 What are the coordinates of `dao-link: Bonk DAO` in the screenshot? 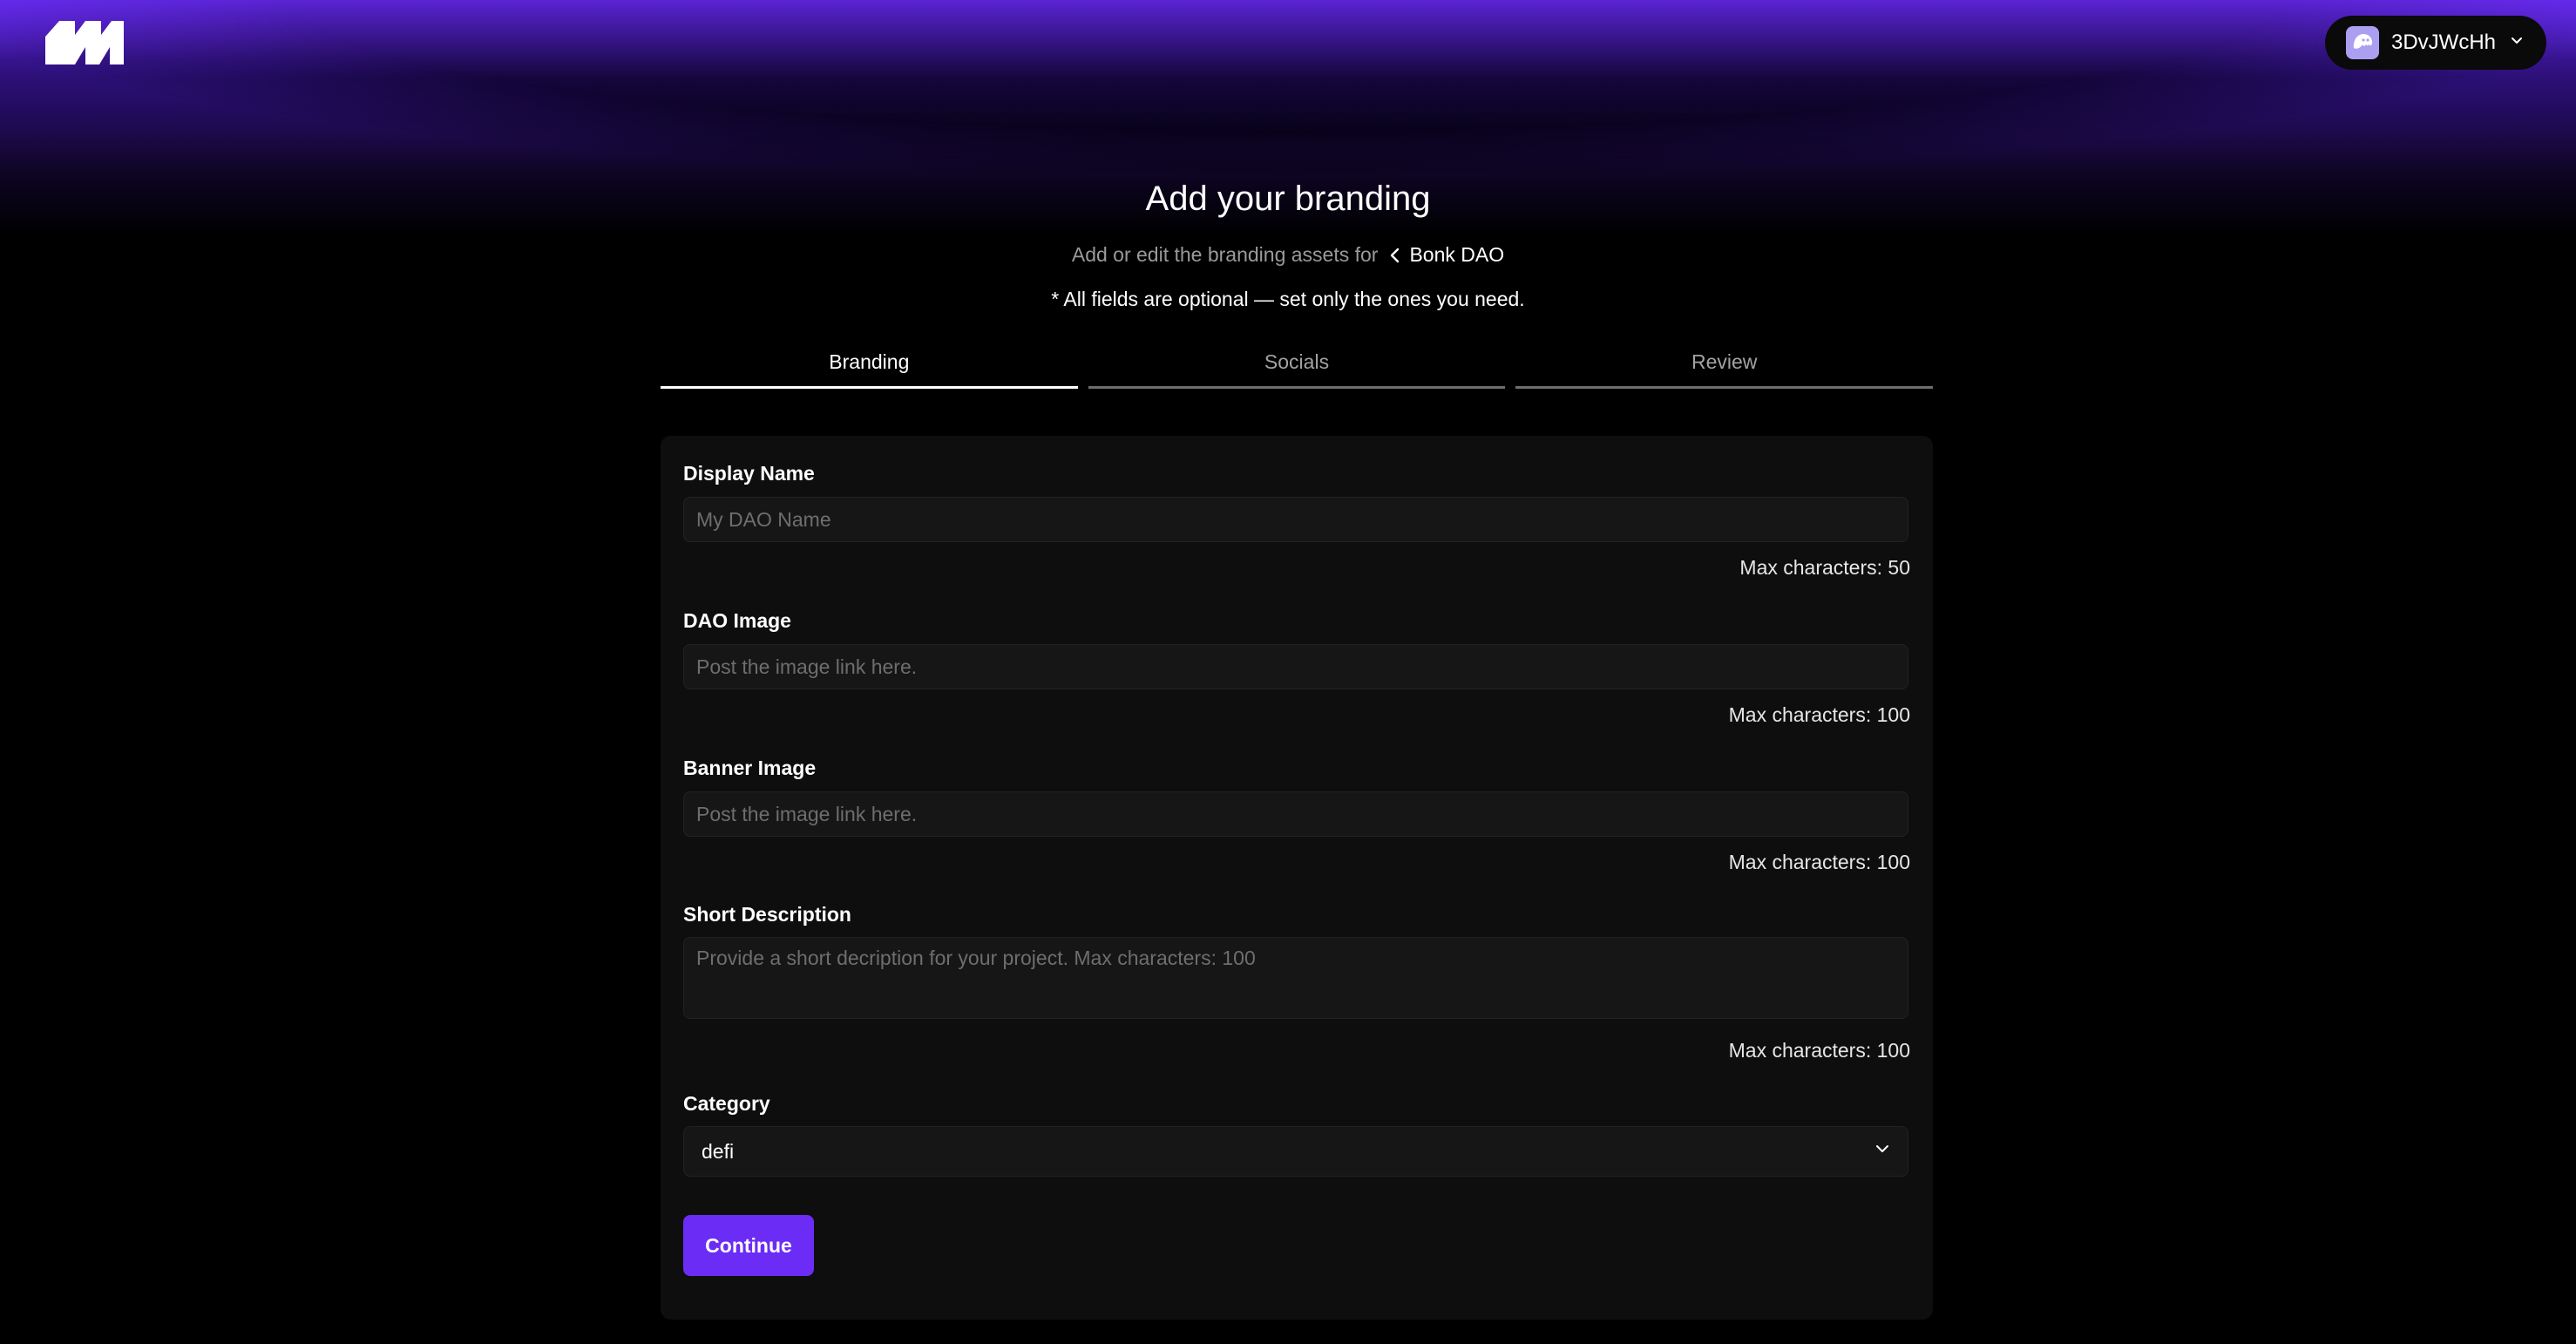 It's located at (1445, 255).